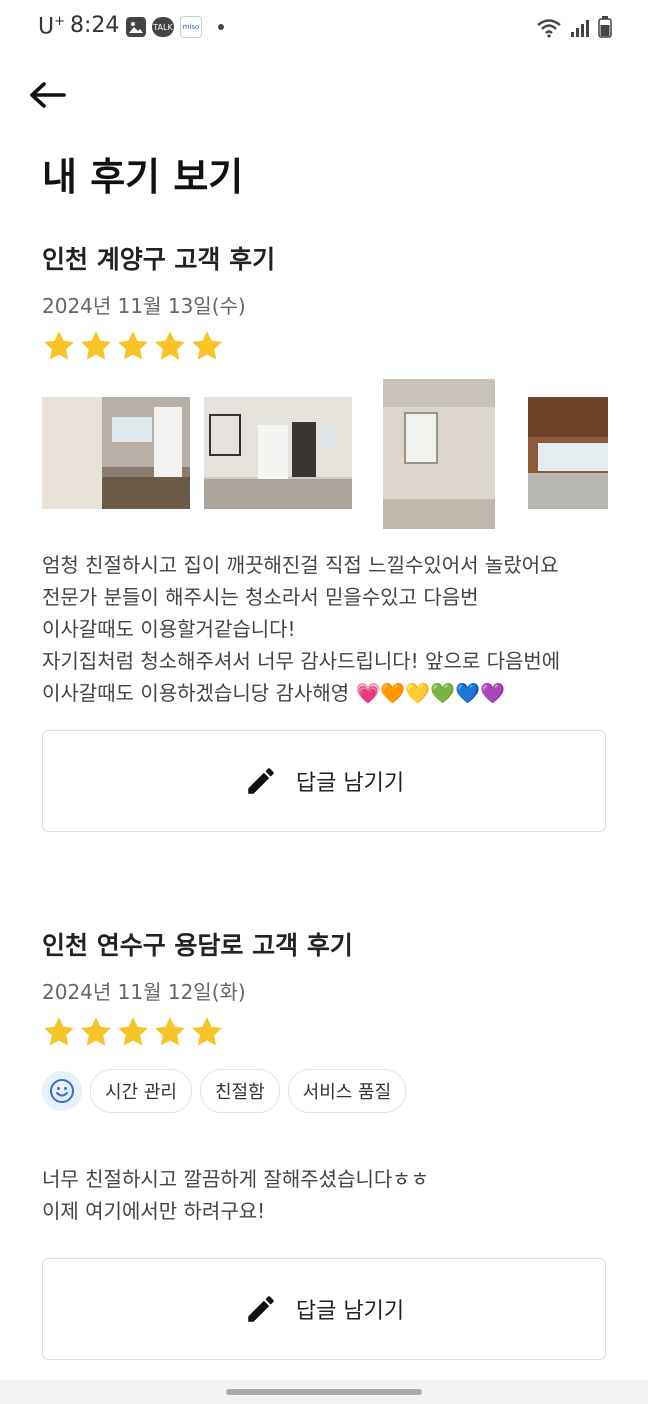  I want to click on review-photos, so click(325, 454).